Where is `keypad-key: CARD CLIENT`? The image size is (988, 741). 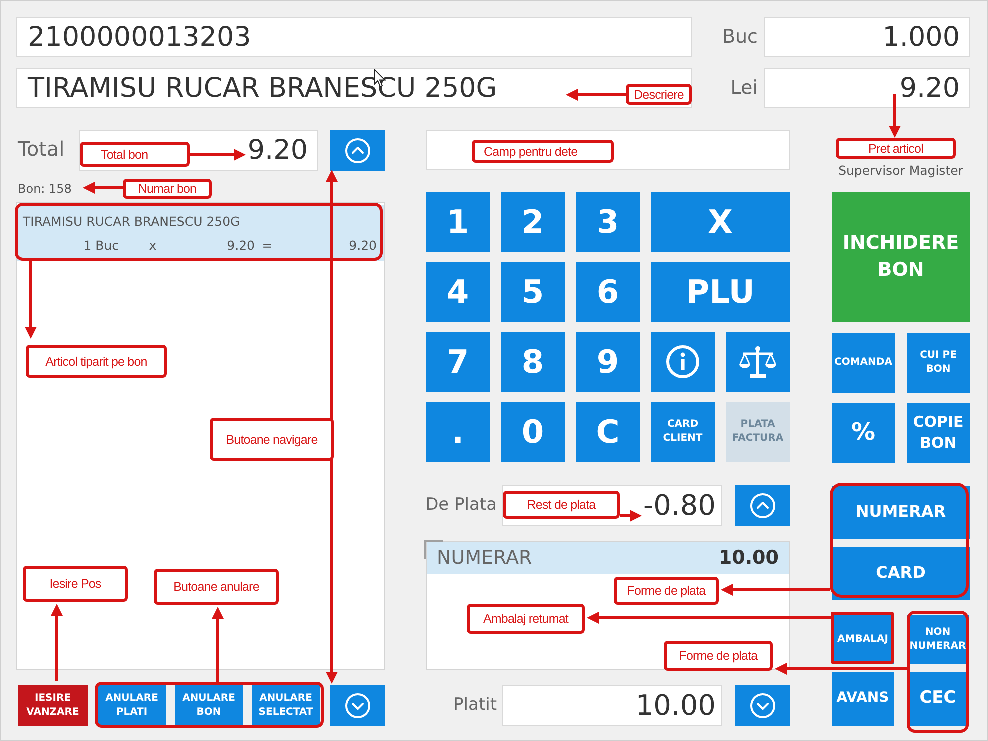
keypad-key: CARD CLIENT is located at coordinates (683, 432).